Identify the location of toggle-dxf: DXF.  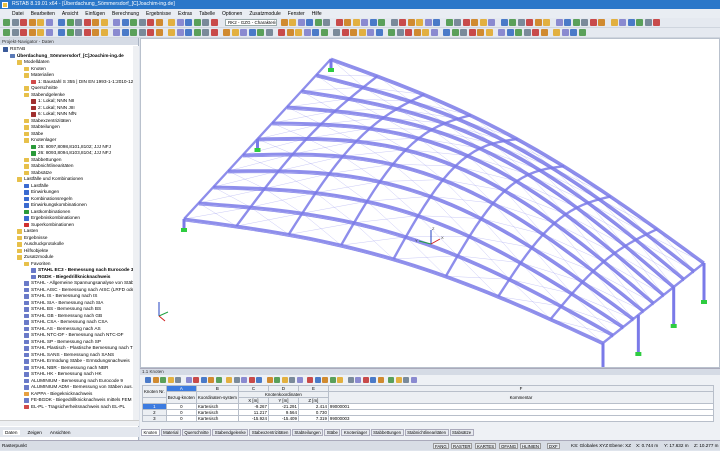
(553, 446).